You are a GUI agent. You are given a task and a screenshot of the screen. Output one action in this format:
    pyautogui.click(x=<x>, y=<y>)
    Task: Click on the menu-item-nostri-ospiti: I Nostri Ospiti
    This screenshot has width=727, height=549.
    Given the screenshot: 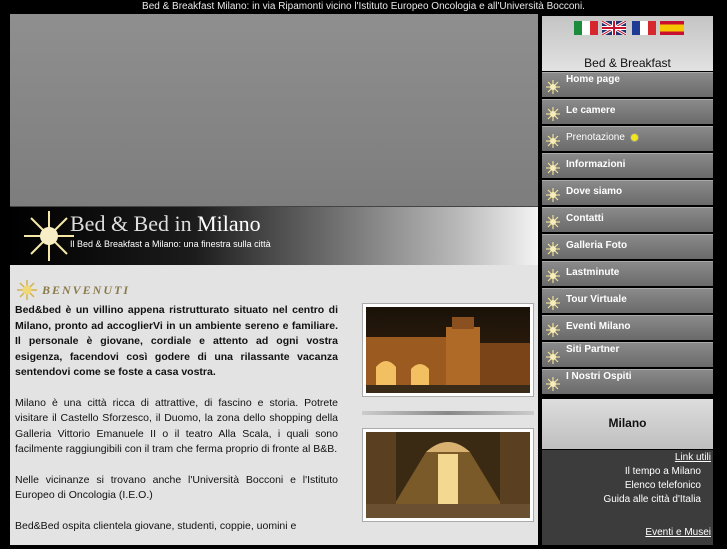 What is the action you would take?
    pyautogui.click(x=627, y=381)
    